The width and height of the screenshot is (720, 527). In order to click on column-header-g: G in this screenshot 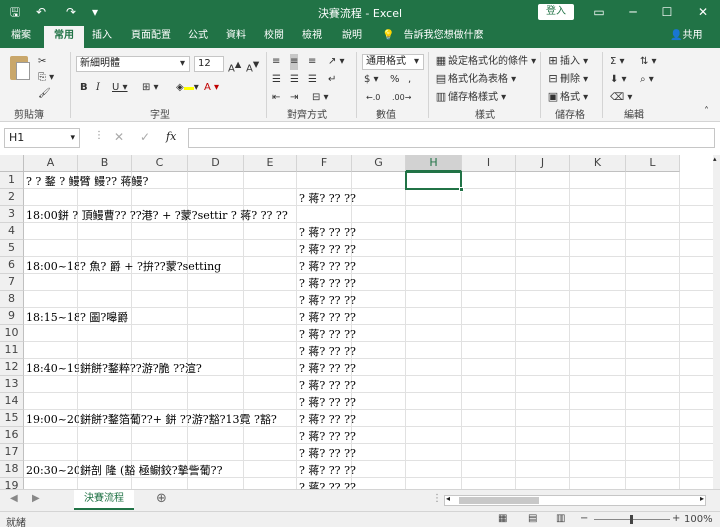, I will do `click(379, 163)`.